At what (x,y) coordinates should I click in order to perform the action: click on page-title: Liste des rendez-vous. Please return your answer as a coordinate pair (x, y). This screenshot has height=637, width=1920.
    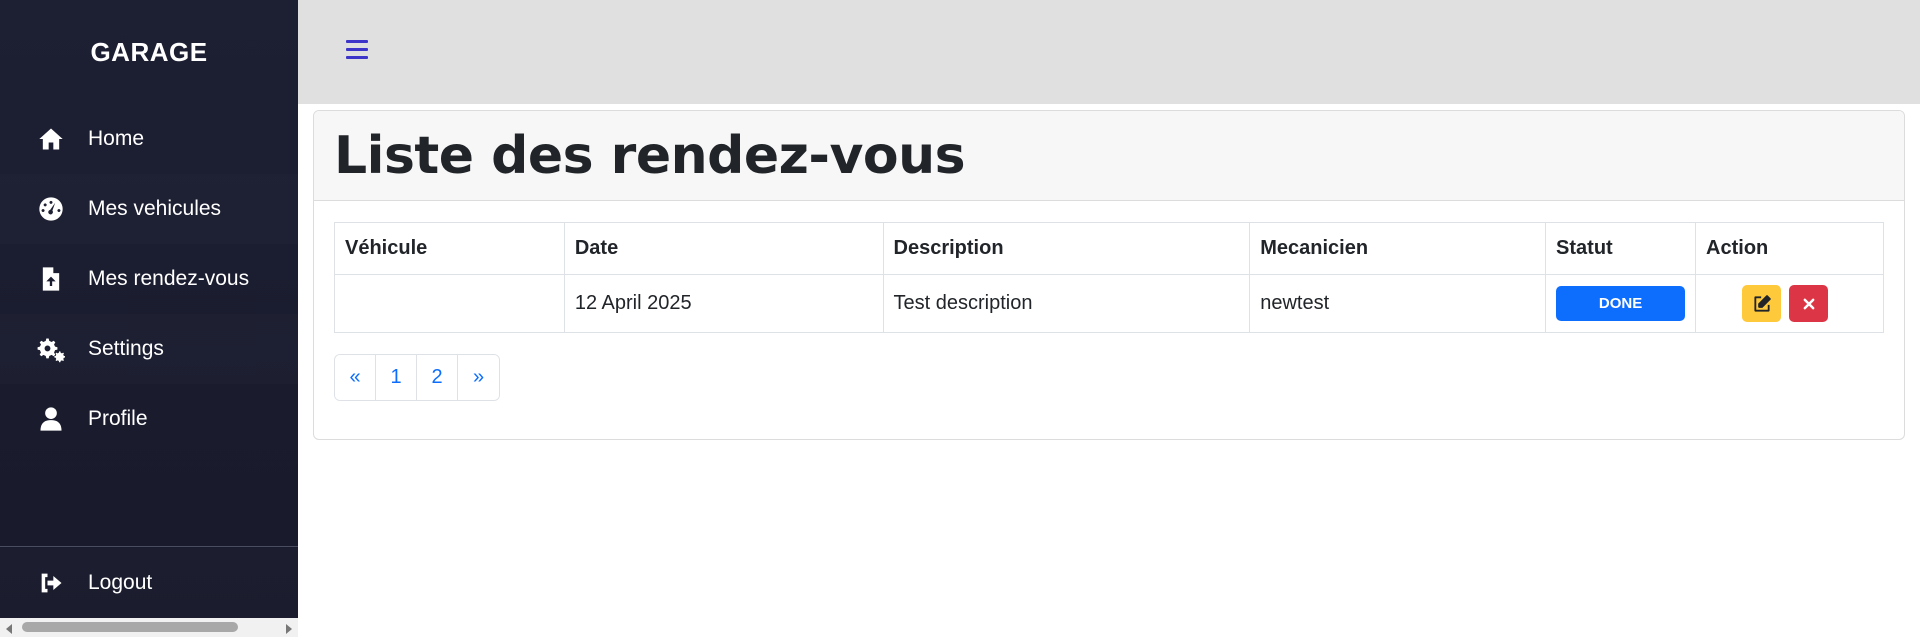
    Looking at the image, I should click on (650, 155).